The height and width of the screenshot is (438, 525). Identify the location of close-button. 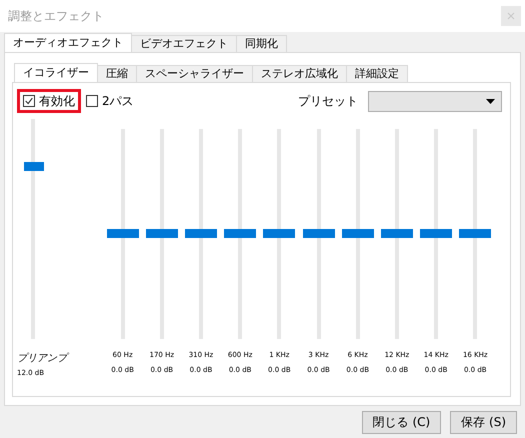
(511, 16).